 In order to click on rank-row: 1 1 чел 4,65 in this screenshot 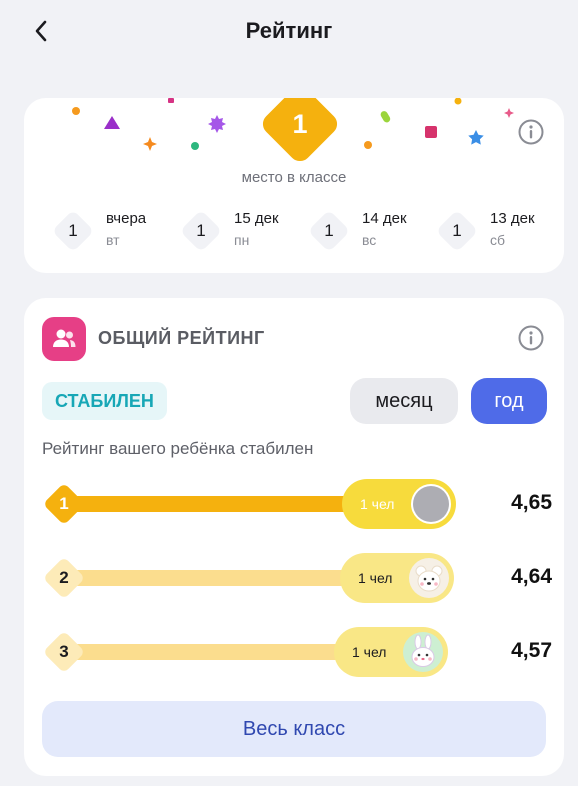, I will do `click(297, 504)`.